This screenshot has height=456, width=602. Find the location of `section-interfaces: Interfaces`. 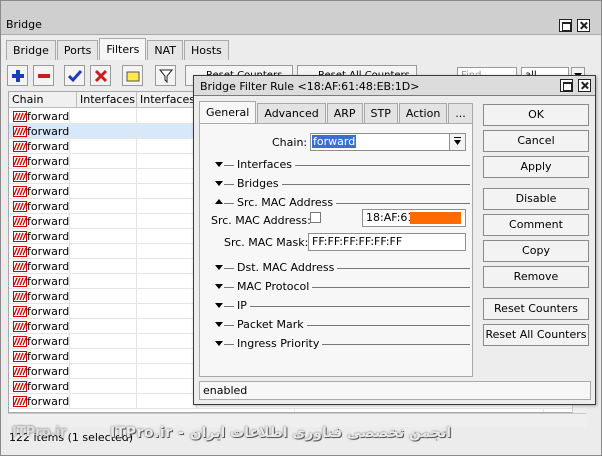

section-interfaces: Interfaces is located at coordinates (341, 165).